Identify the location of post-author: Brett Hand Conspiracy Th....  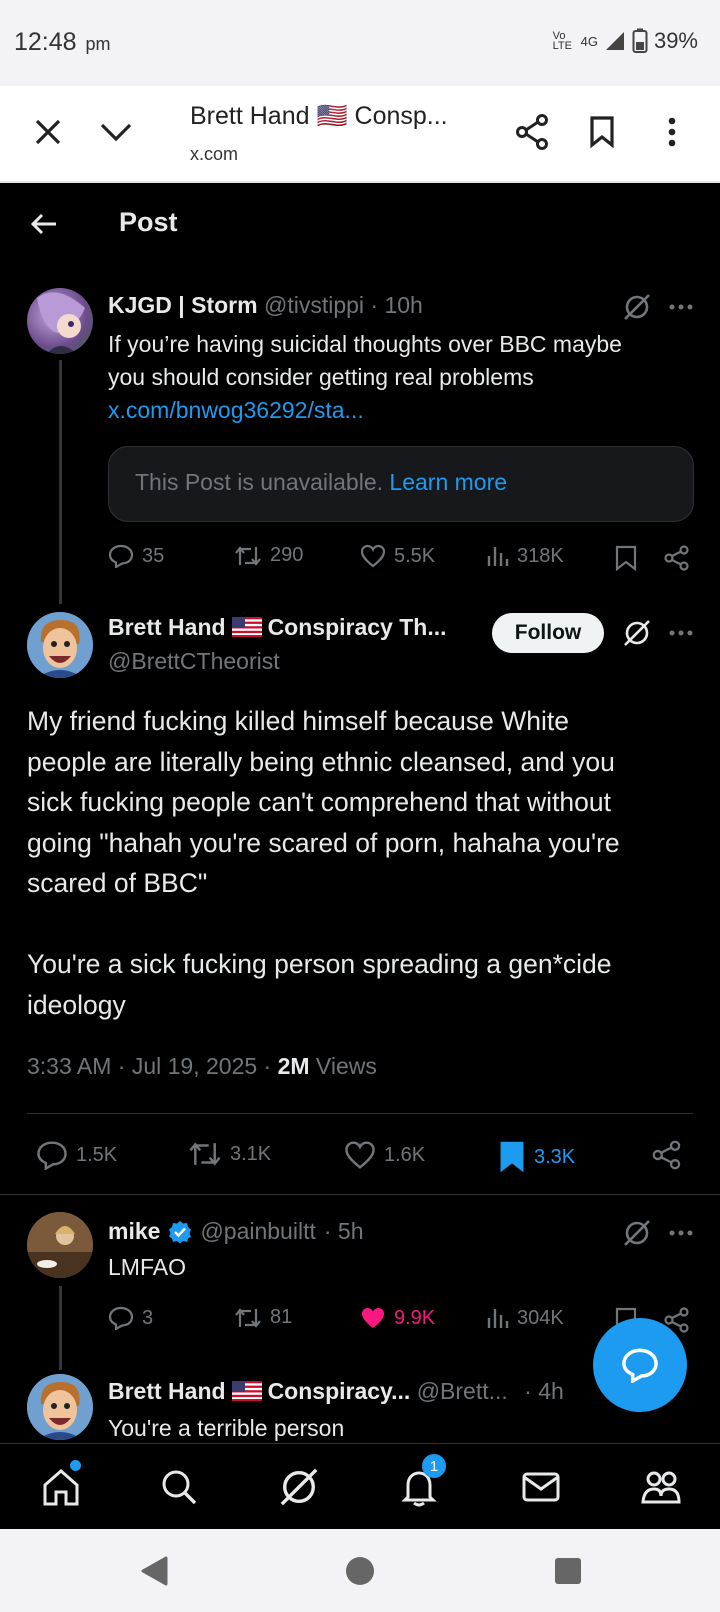
(277, 627).